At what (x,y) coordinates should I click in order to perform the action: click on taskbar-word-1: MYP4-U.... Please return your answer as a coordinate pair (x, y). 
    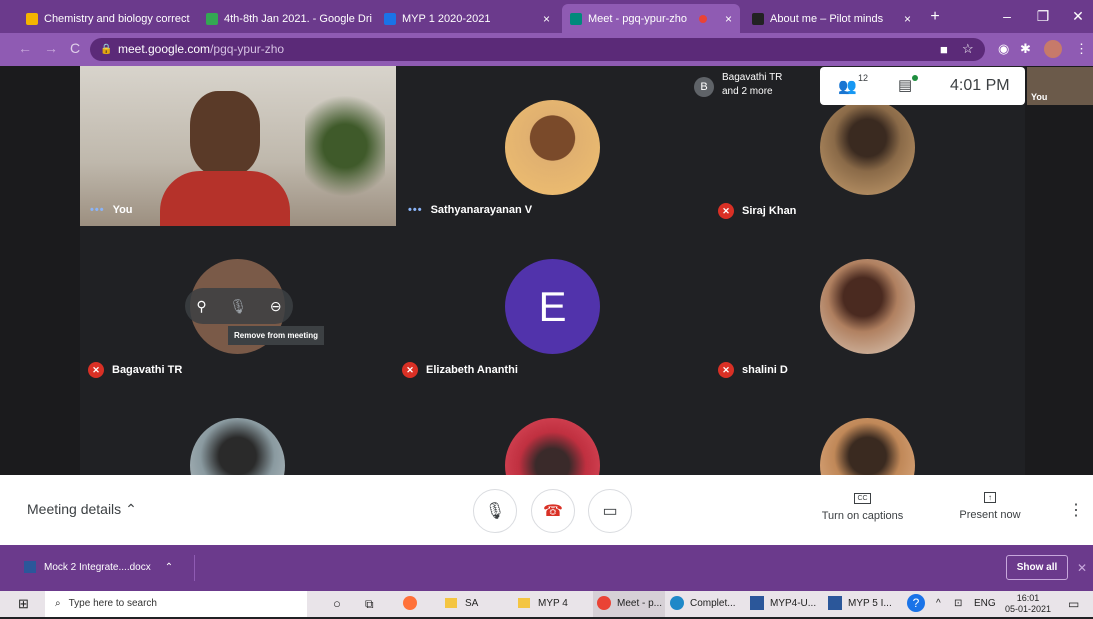
    Looking at the image, I should click on (783, 604).